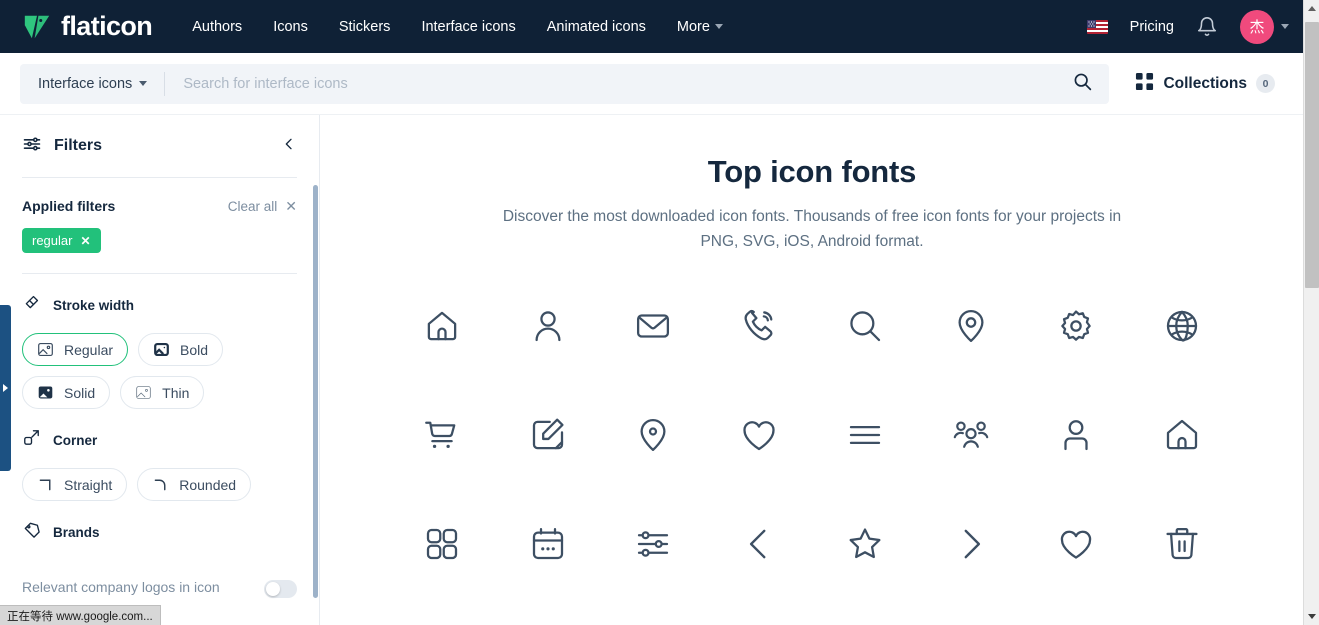  Describe the element at coordinates (94, 305) in the screenshot. I see `stroke-width-title: Stroke width` at that location.